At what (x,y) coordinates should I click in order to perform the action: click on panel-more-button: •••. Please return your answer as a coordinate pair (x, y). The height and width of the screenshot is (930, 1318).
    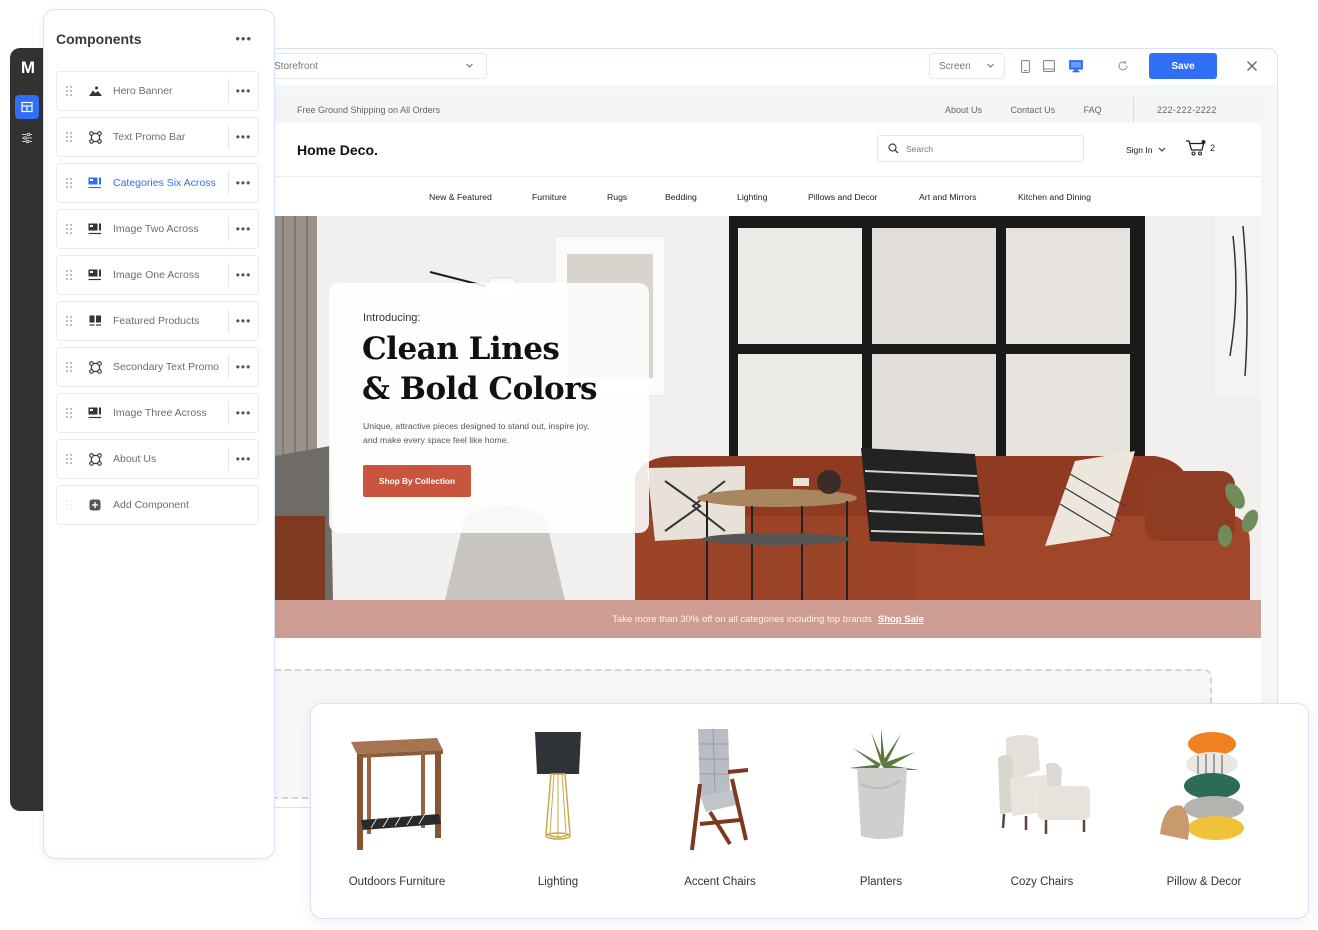
    Looking at the image, I should click on (243, 38).